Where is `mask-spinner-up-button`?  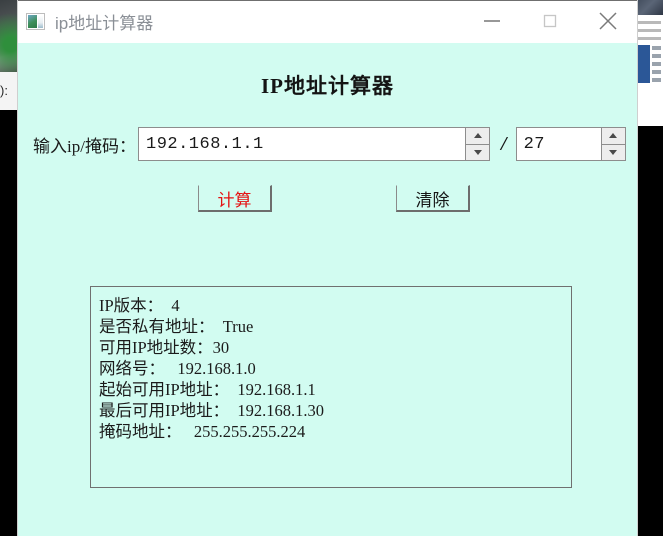 mask-spinner-up-button is located at coordinates (613, 136).